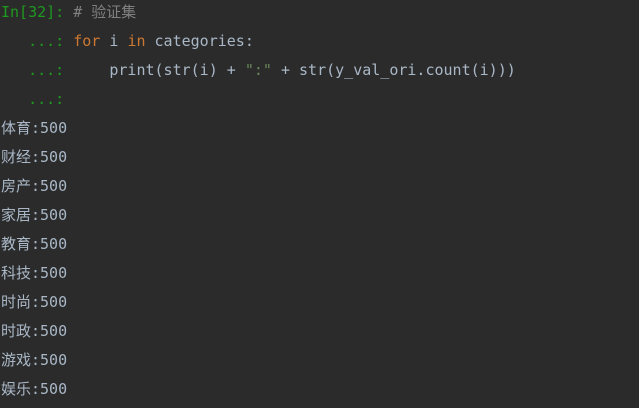  I want to click on code-print-rest: + str(y_val_ori.count(i))), so click(393, 70).